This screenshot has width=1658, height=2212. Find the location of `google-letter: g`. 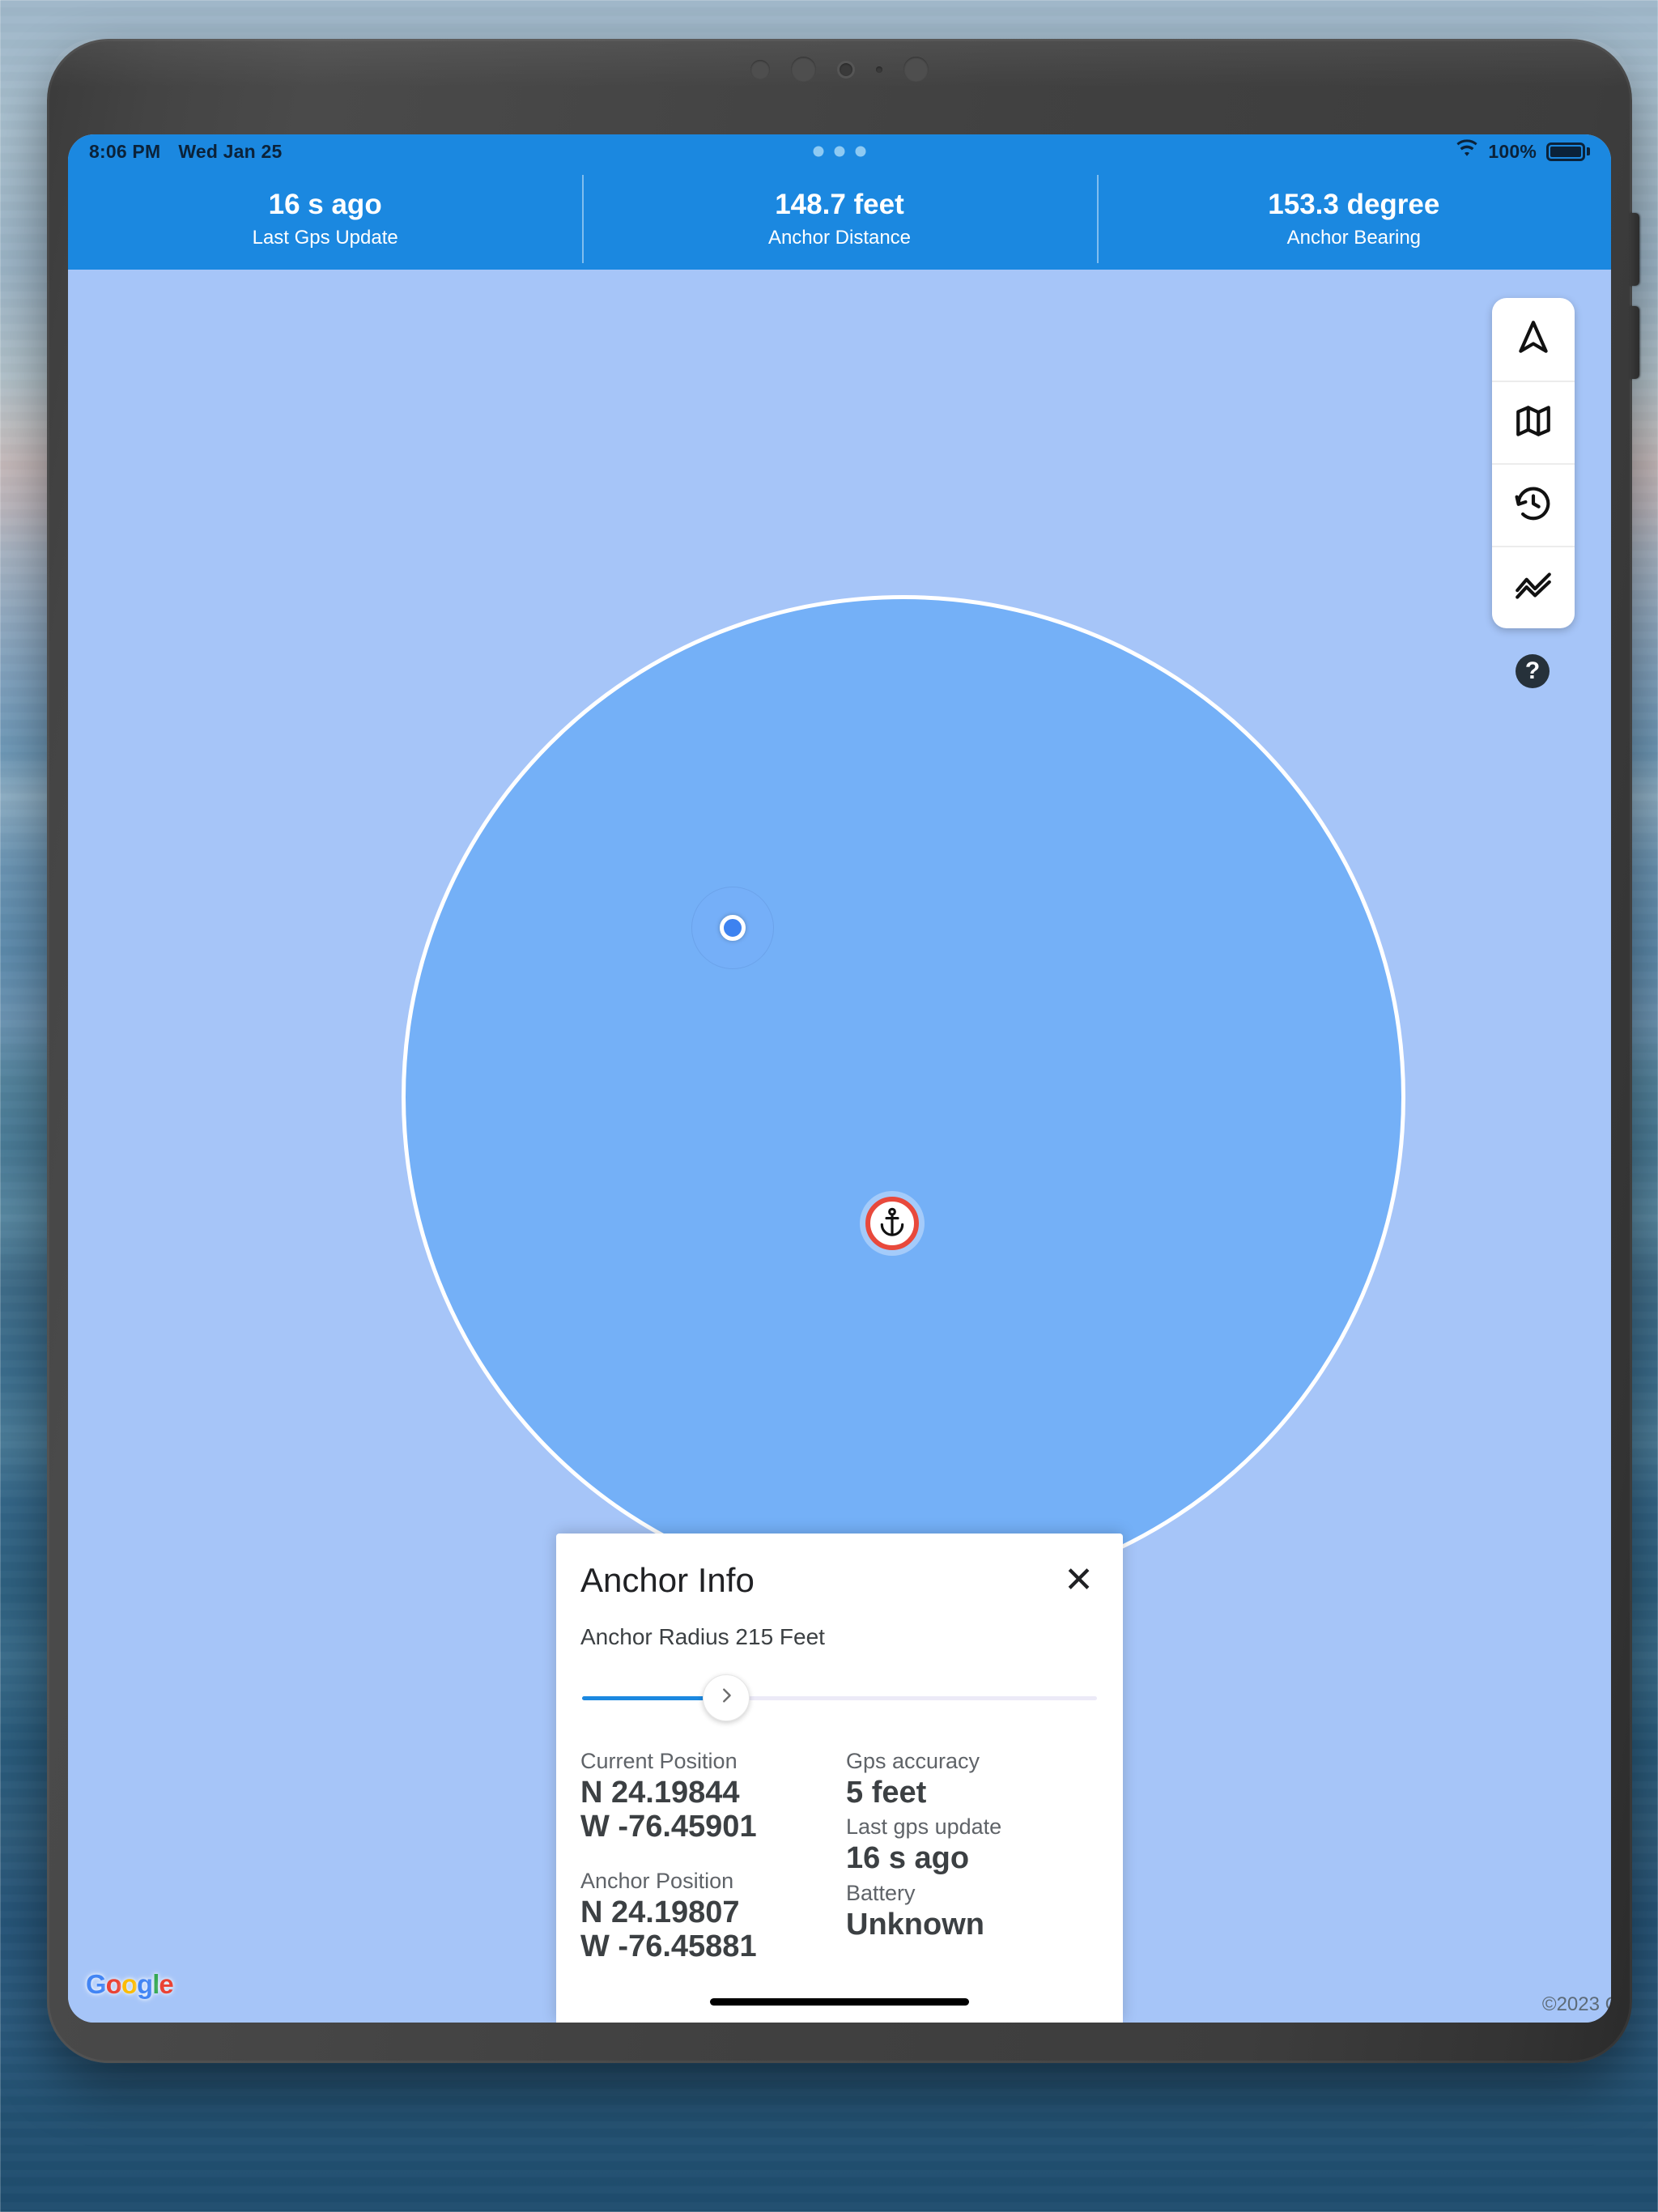

google-letter: g is located at coordinates (145, 1984).